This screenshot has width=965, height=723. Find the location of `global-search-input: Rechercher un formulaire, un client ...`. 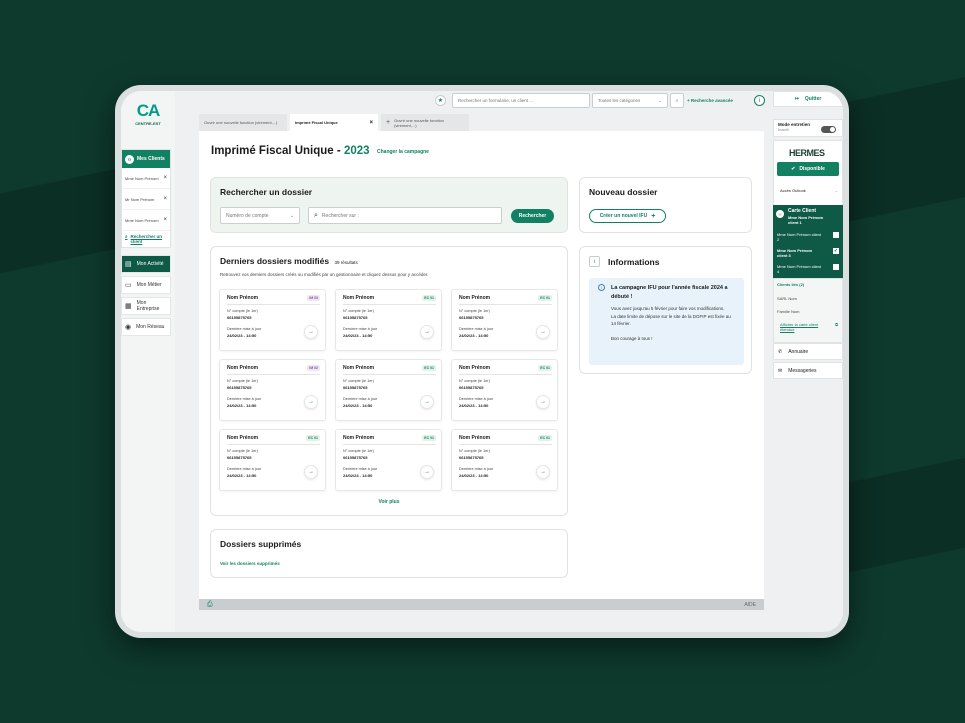

global-search-input: Rechercher un formulaire, un client ... is located at coordinates (521, 100).